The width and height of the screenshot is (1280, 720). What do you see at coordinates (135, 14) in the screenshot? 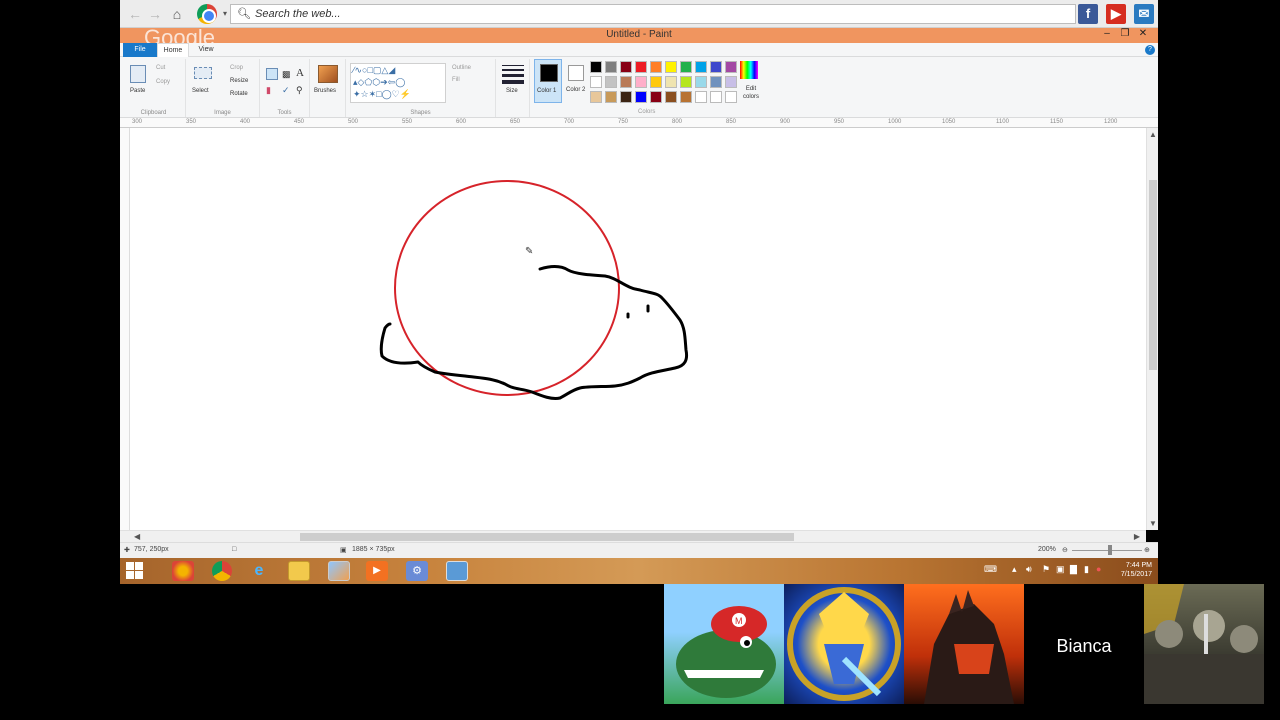
I see `back-arrow-icon: ←` at bounding box center [135, 14].